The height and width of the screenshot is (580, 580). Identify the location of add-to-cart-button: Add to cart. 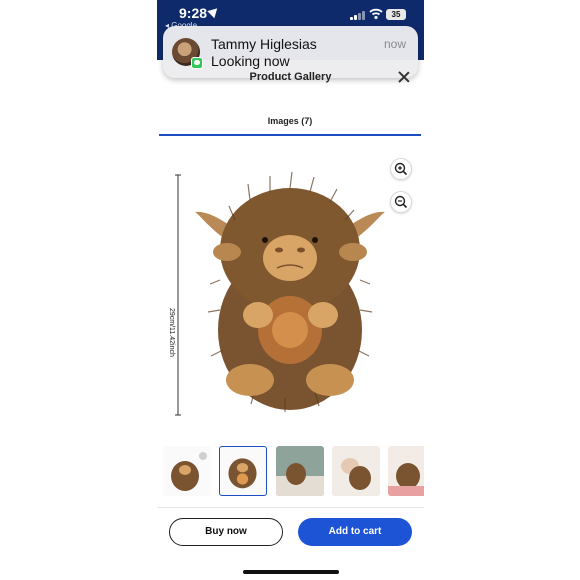
(355, 532).